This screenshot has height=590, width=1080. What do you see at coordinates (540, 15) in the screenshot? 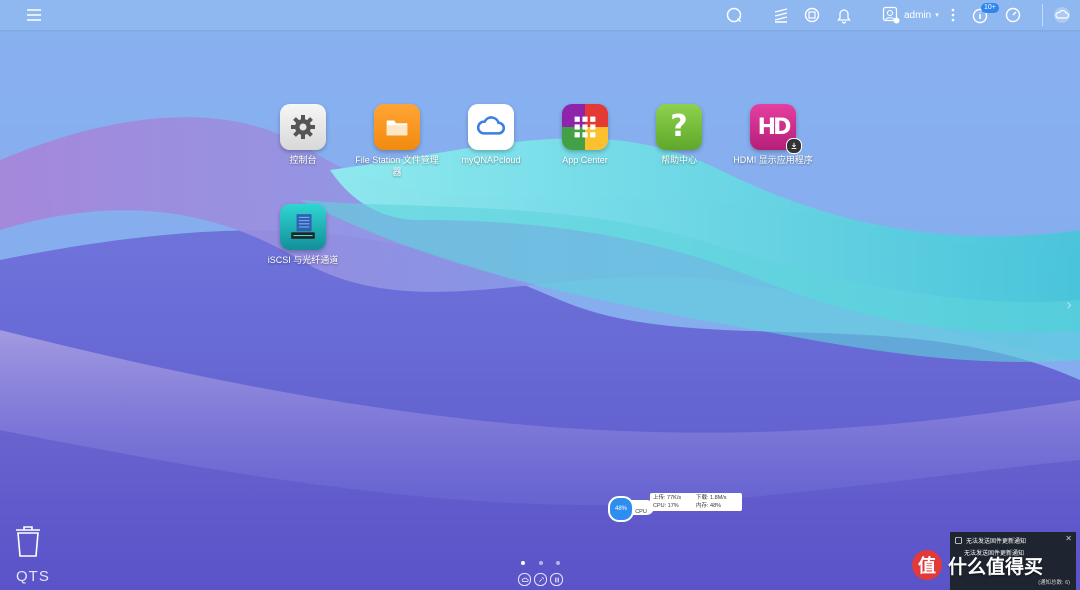
I see `top-bar: admin ▾ 10+` at bounding box center [540, 15].